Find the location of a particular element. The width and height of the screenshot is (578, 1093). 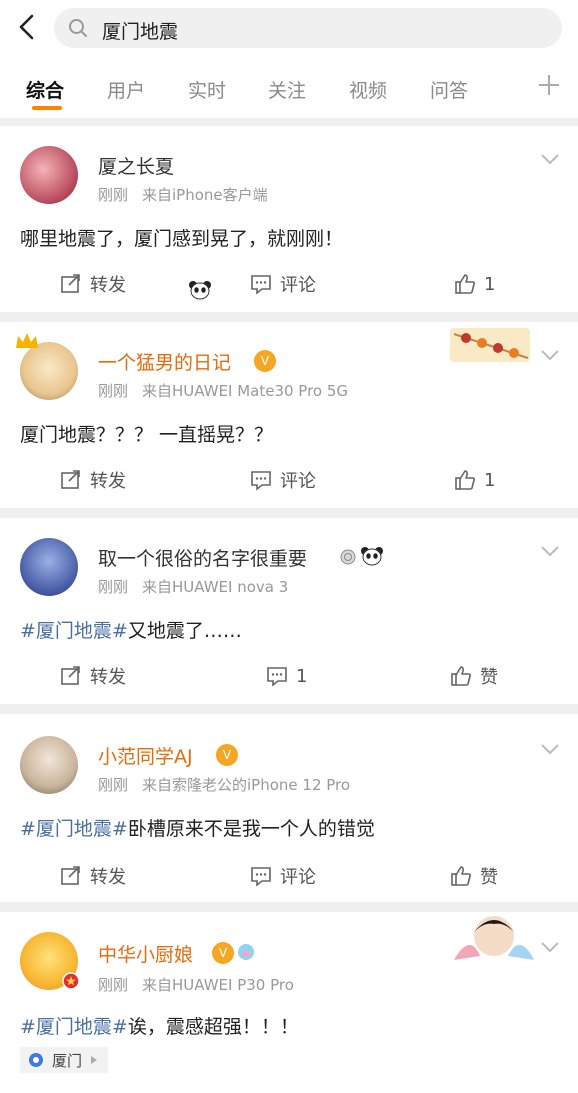

post-source: 来自HUAWEI P30 Pro is located at coordinates (218, 985).